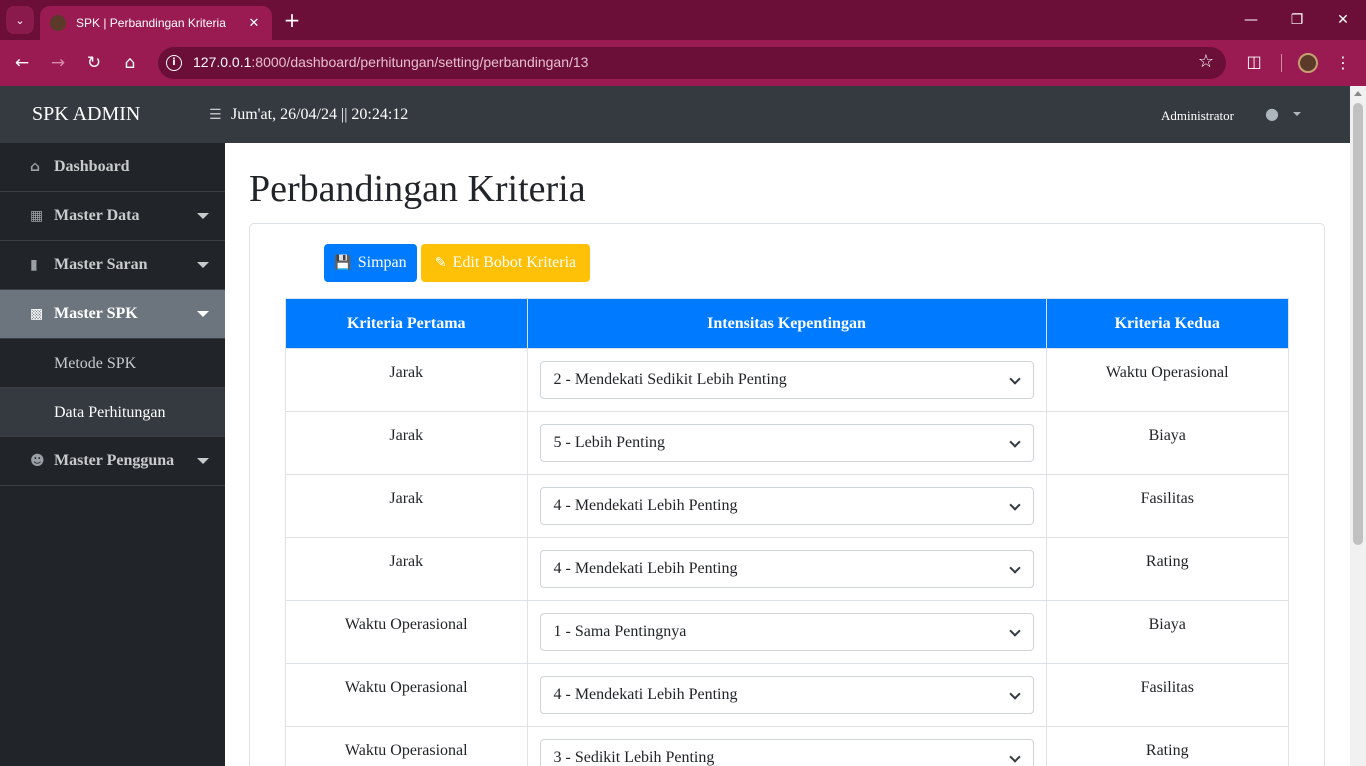 Image resolution: width=1366 pixels, height=766 pixels. What do you see at coordinates (58, 63) in the screenshot?
I see `forward-button: →` at bounding box center [58, 63].